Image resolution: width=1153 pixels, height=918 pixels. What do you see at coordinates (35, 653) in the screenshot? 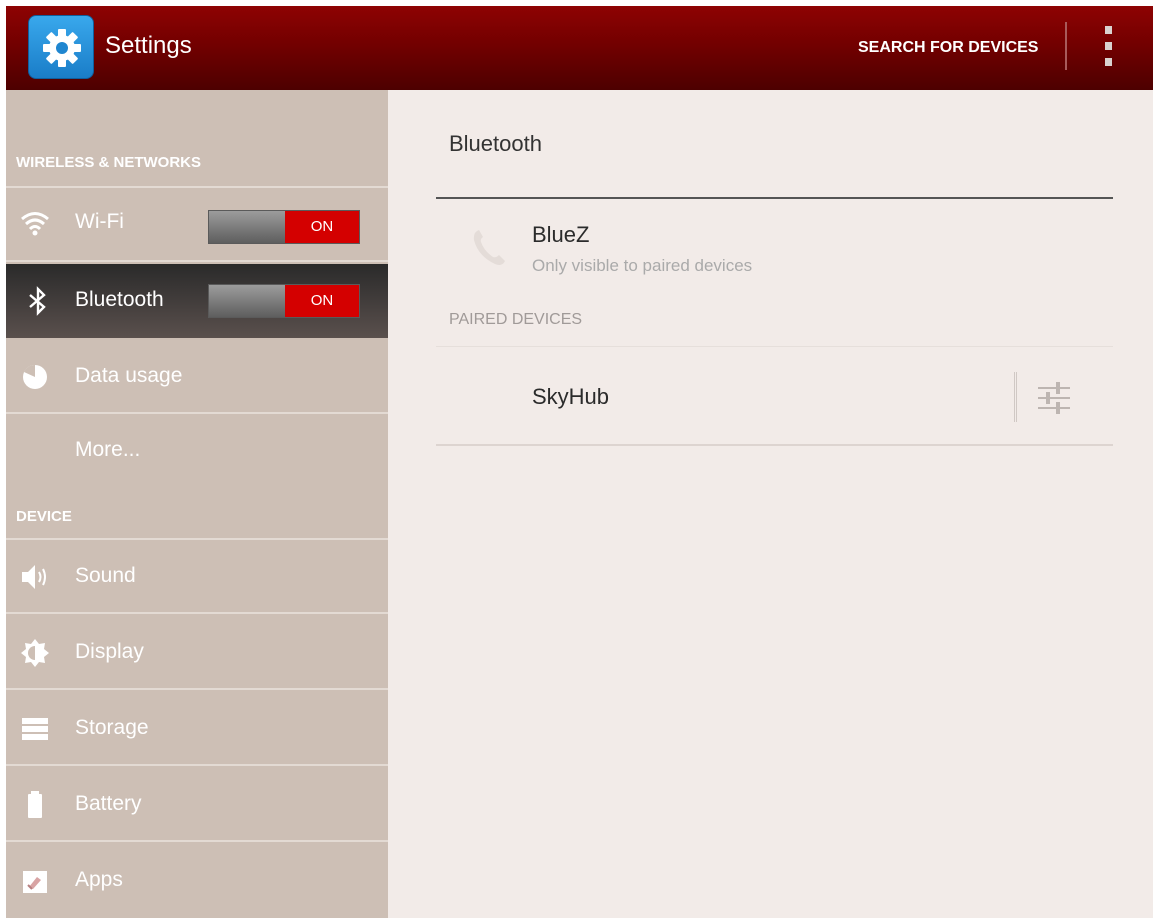
I see `brightness-icon` at bounding box center [35, 653].